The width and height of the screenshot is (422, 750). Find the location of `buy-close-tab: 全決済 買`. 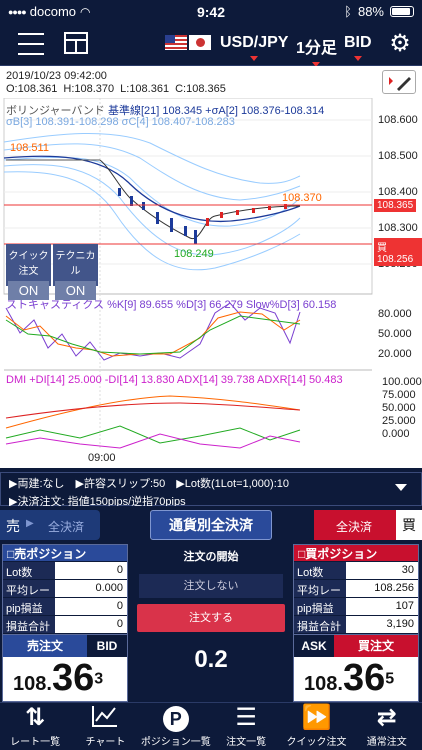

buy-close-tab: 全決済 買 is located at coordinates (368, 525).